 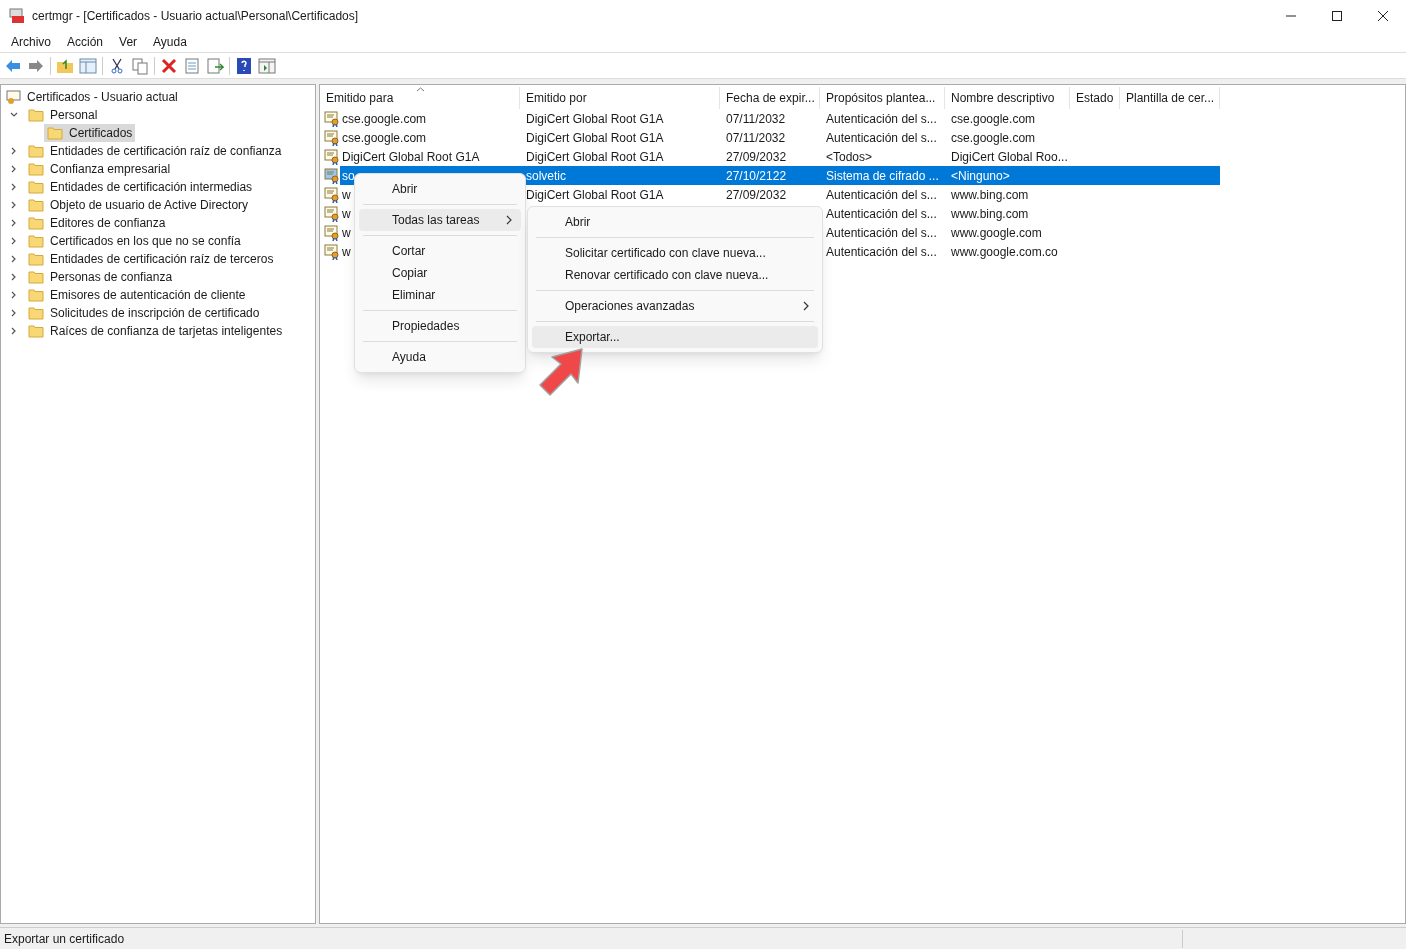 What do you see at coordinates (849, 157) in the screenshot?
I see `table-cell-text: <Todos>` at bounding box center [849, 157].